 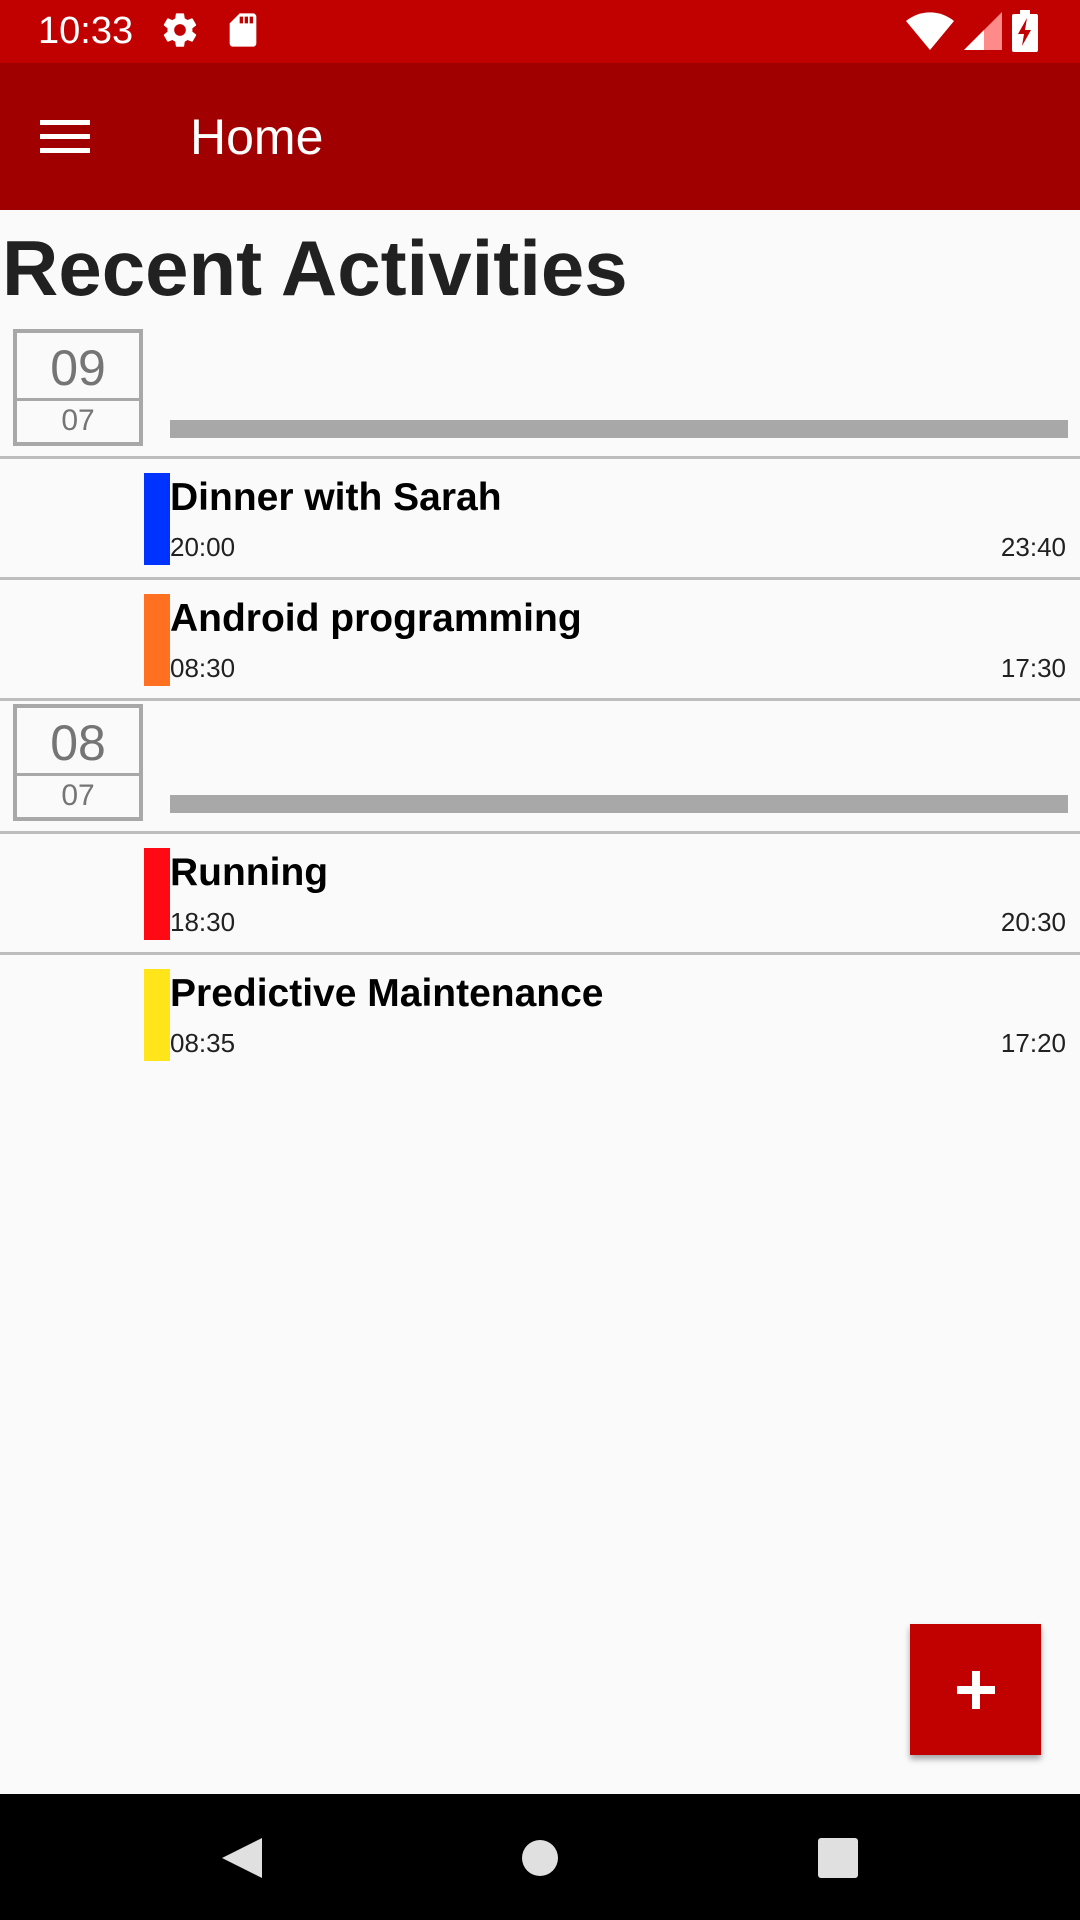 What do you see at coordinates (540, 136) in the screenshot?
I see `app-bar: Home` at bounding box center [540, 136].